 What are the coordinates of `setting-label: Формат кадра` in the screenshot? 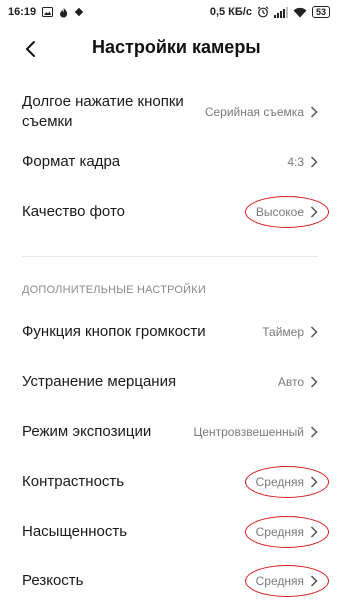 It's located at (71, 161).